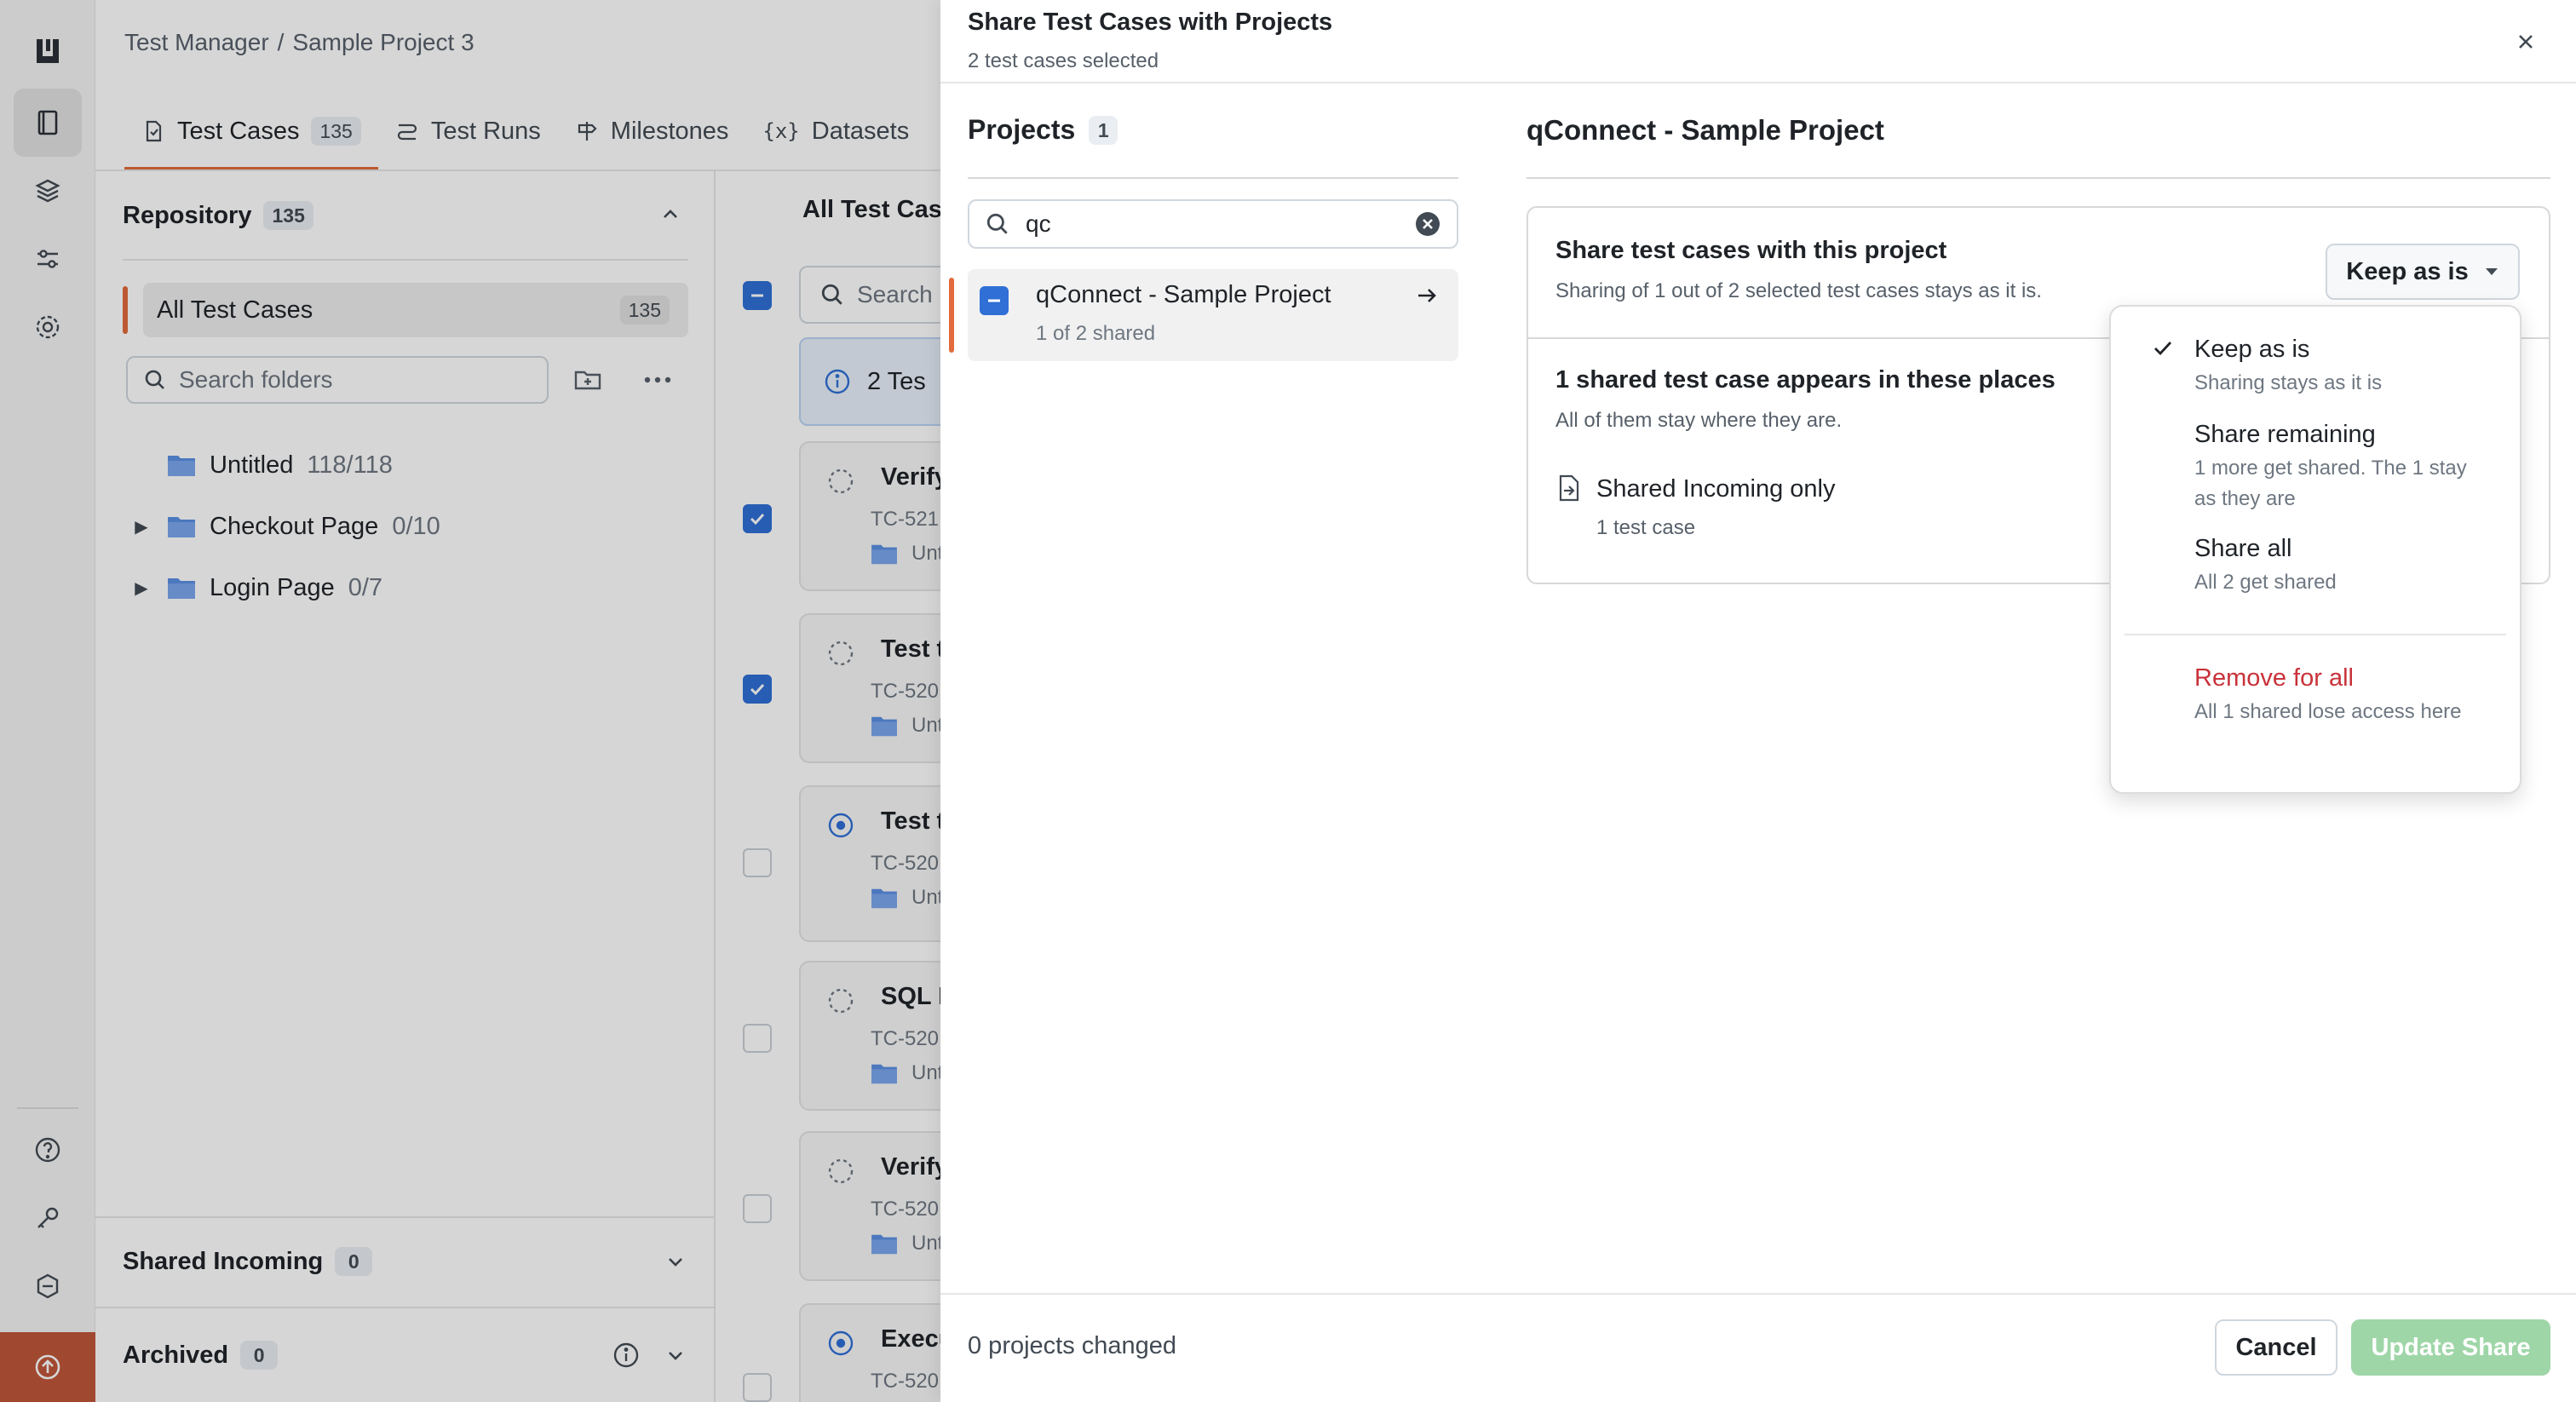 Image resolution: width=2576 pixels, height=1402 pixels. Describe the element at coordinates (1758, 1294) in the screenshot. I see `modal-footer-divider` at that location.